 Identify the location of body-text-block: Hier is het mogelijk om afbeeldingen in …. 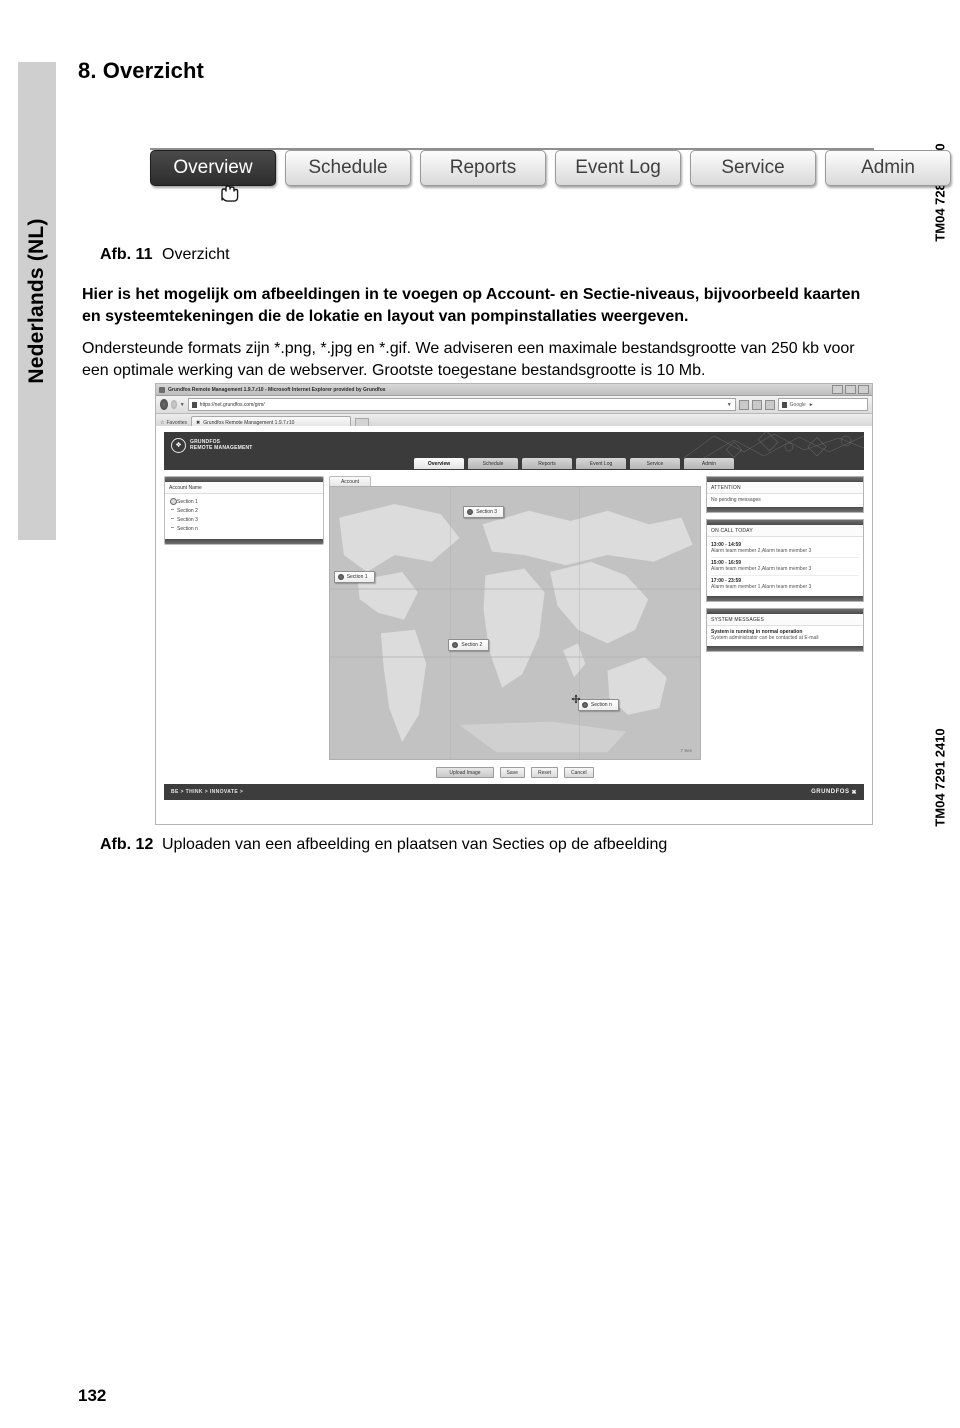
(482, 333).